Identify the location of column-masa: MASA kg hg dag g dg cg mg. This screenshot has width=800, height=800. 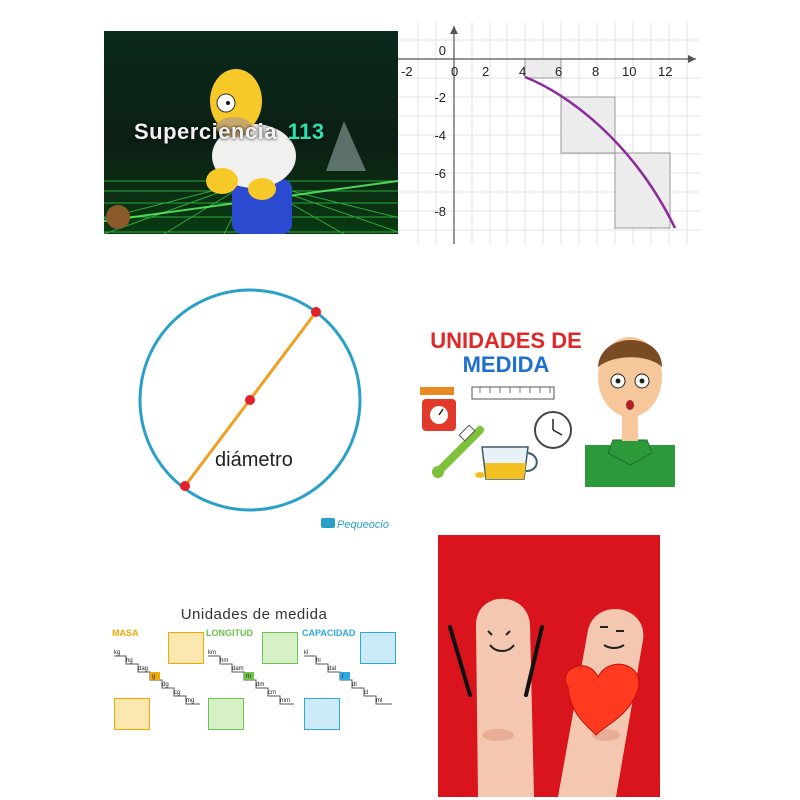
(158, 683).